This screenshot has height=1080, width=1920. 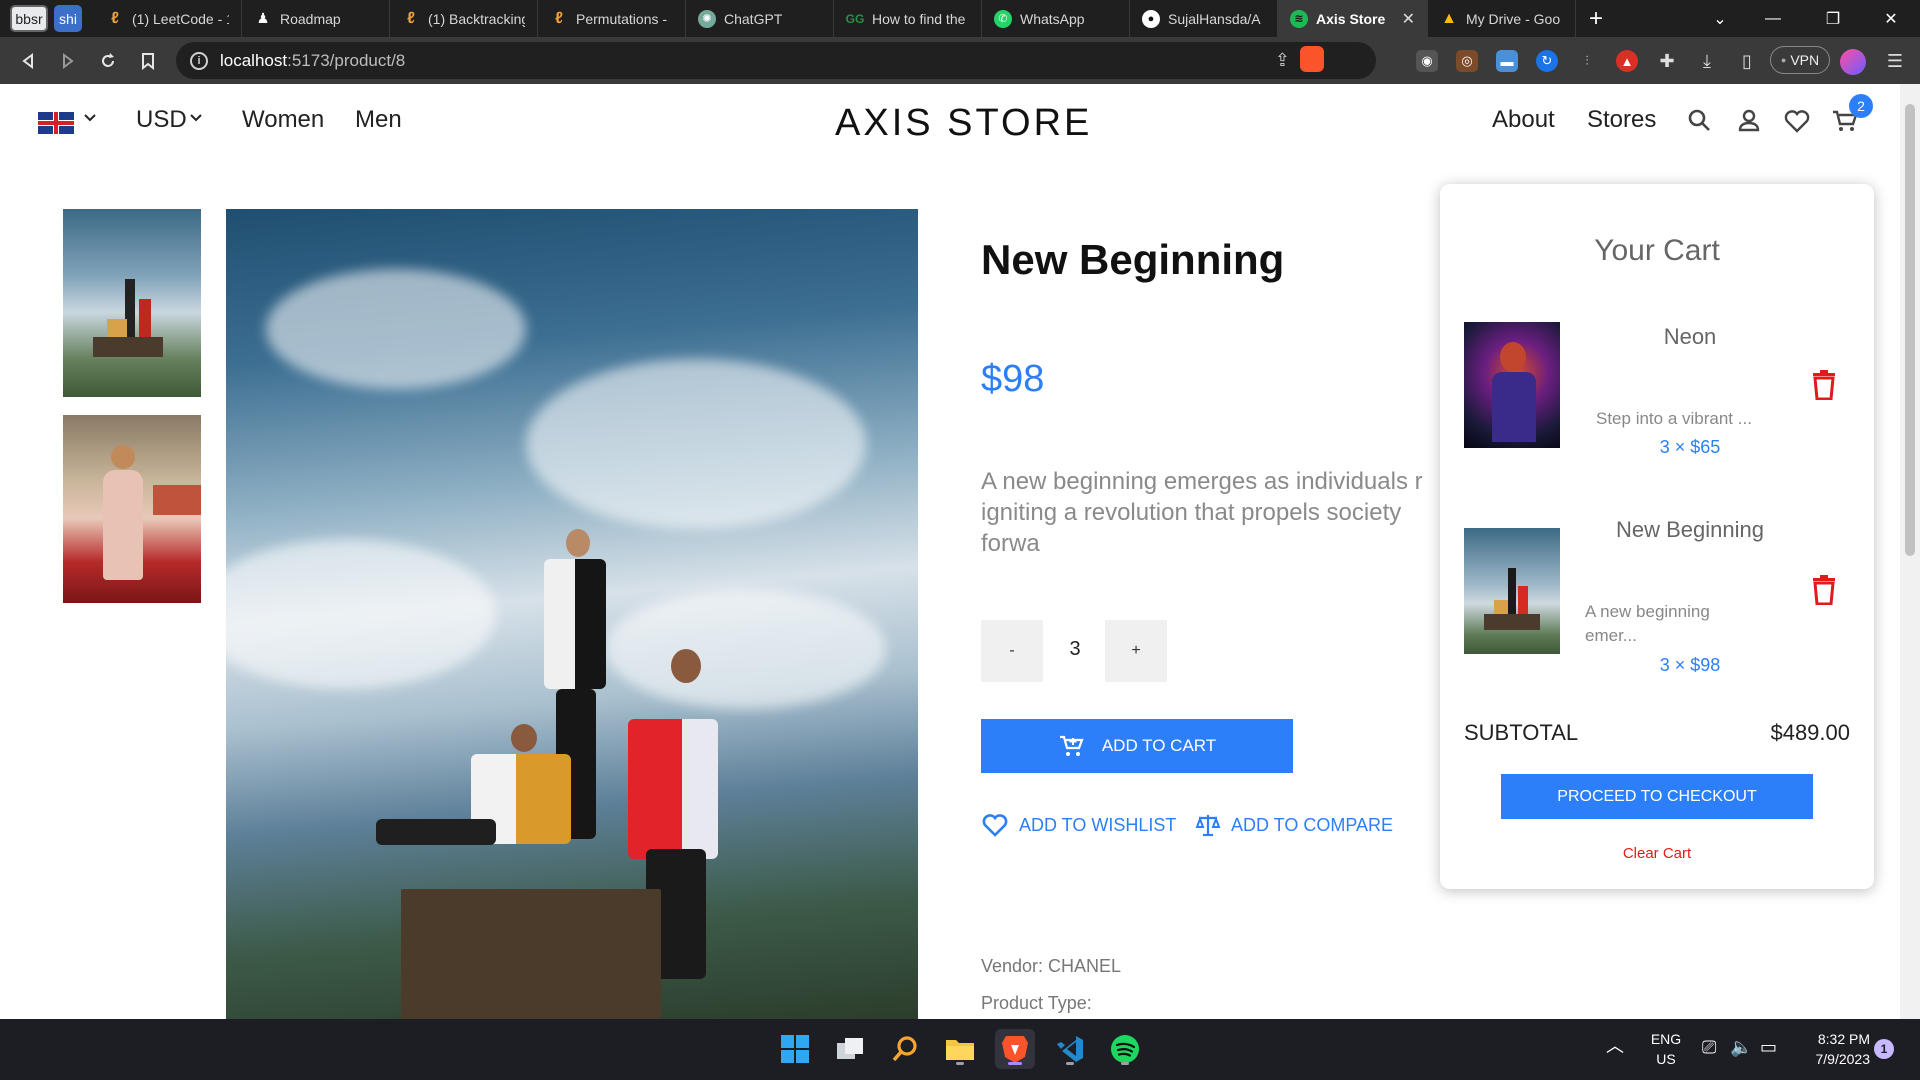 I want to click on brave-shields-icon, so click(x=1312, y=59).